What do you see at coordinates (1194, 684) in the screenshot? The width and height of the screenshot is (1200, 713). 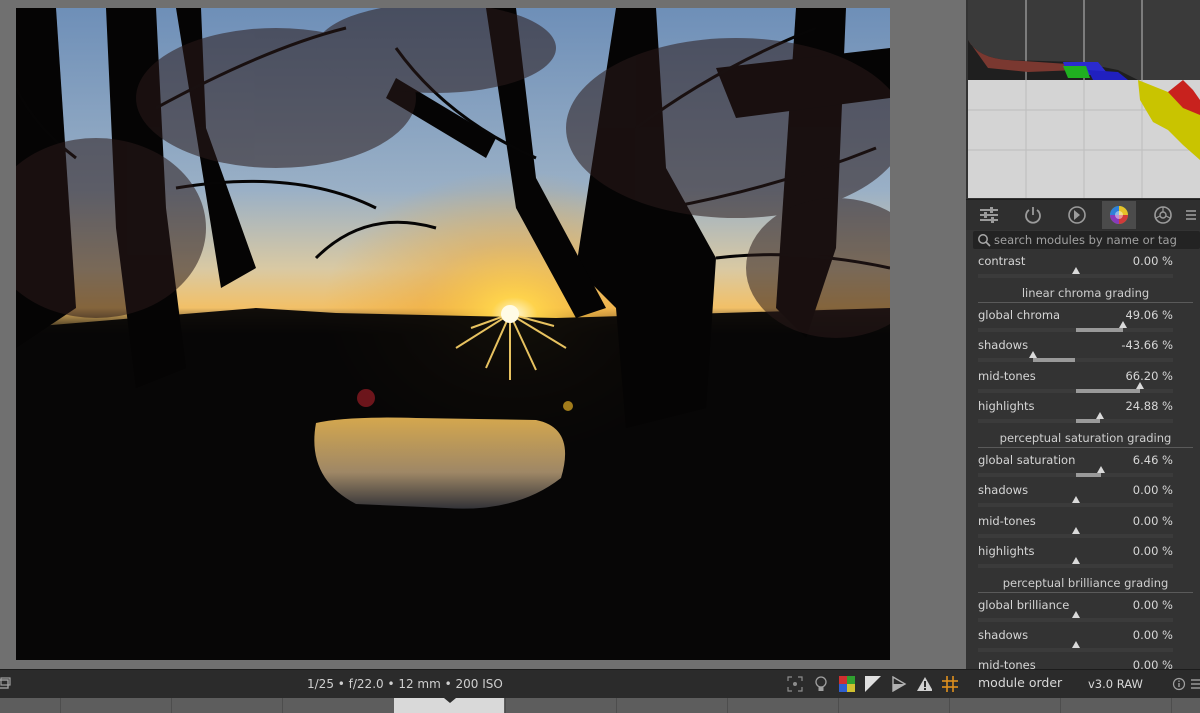 I see `bottom-menu-button` at bounding box center [1194, 684].